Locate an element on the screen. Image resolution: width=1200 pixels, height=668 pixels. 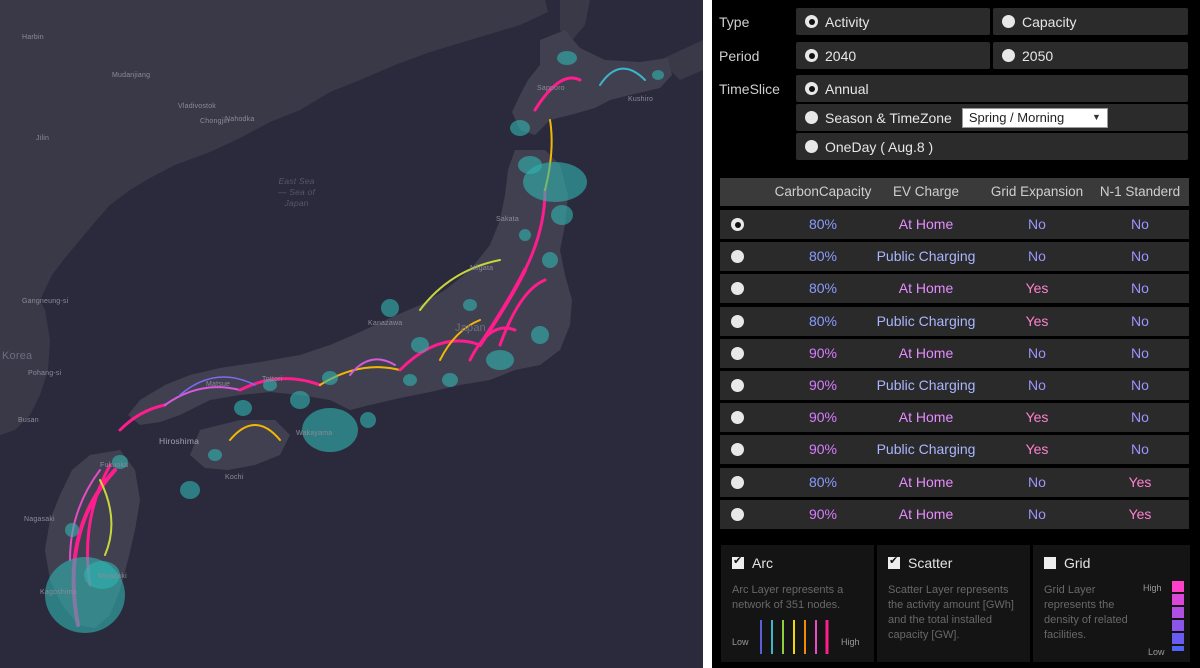
scenario-row: 90% At Home No No is located at coordinates (954, 353).